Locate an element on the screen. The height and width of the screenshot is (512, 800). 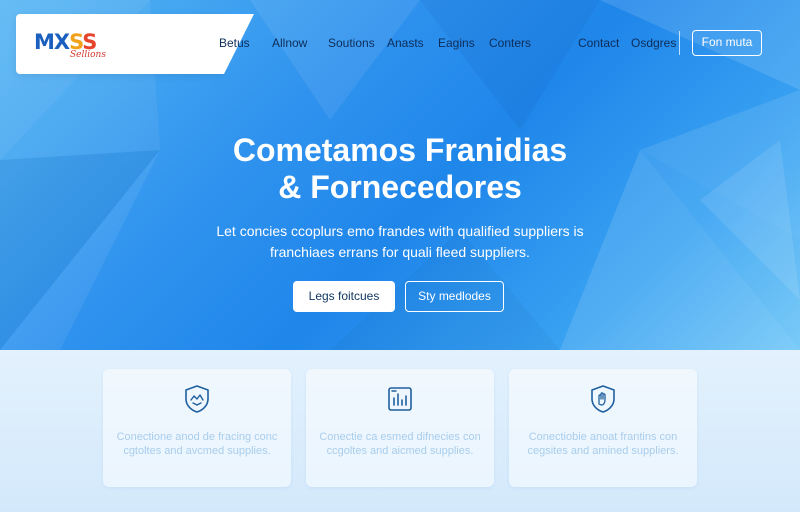
hero-title: Cometamos Franidias & Fornecedores is located at coordinates (400, 169).